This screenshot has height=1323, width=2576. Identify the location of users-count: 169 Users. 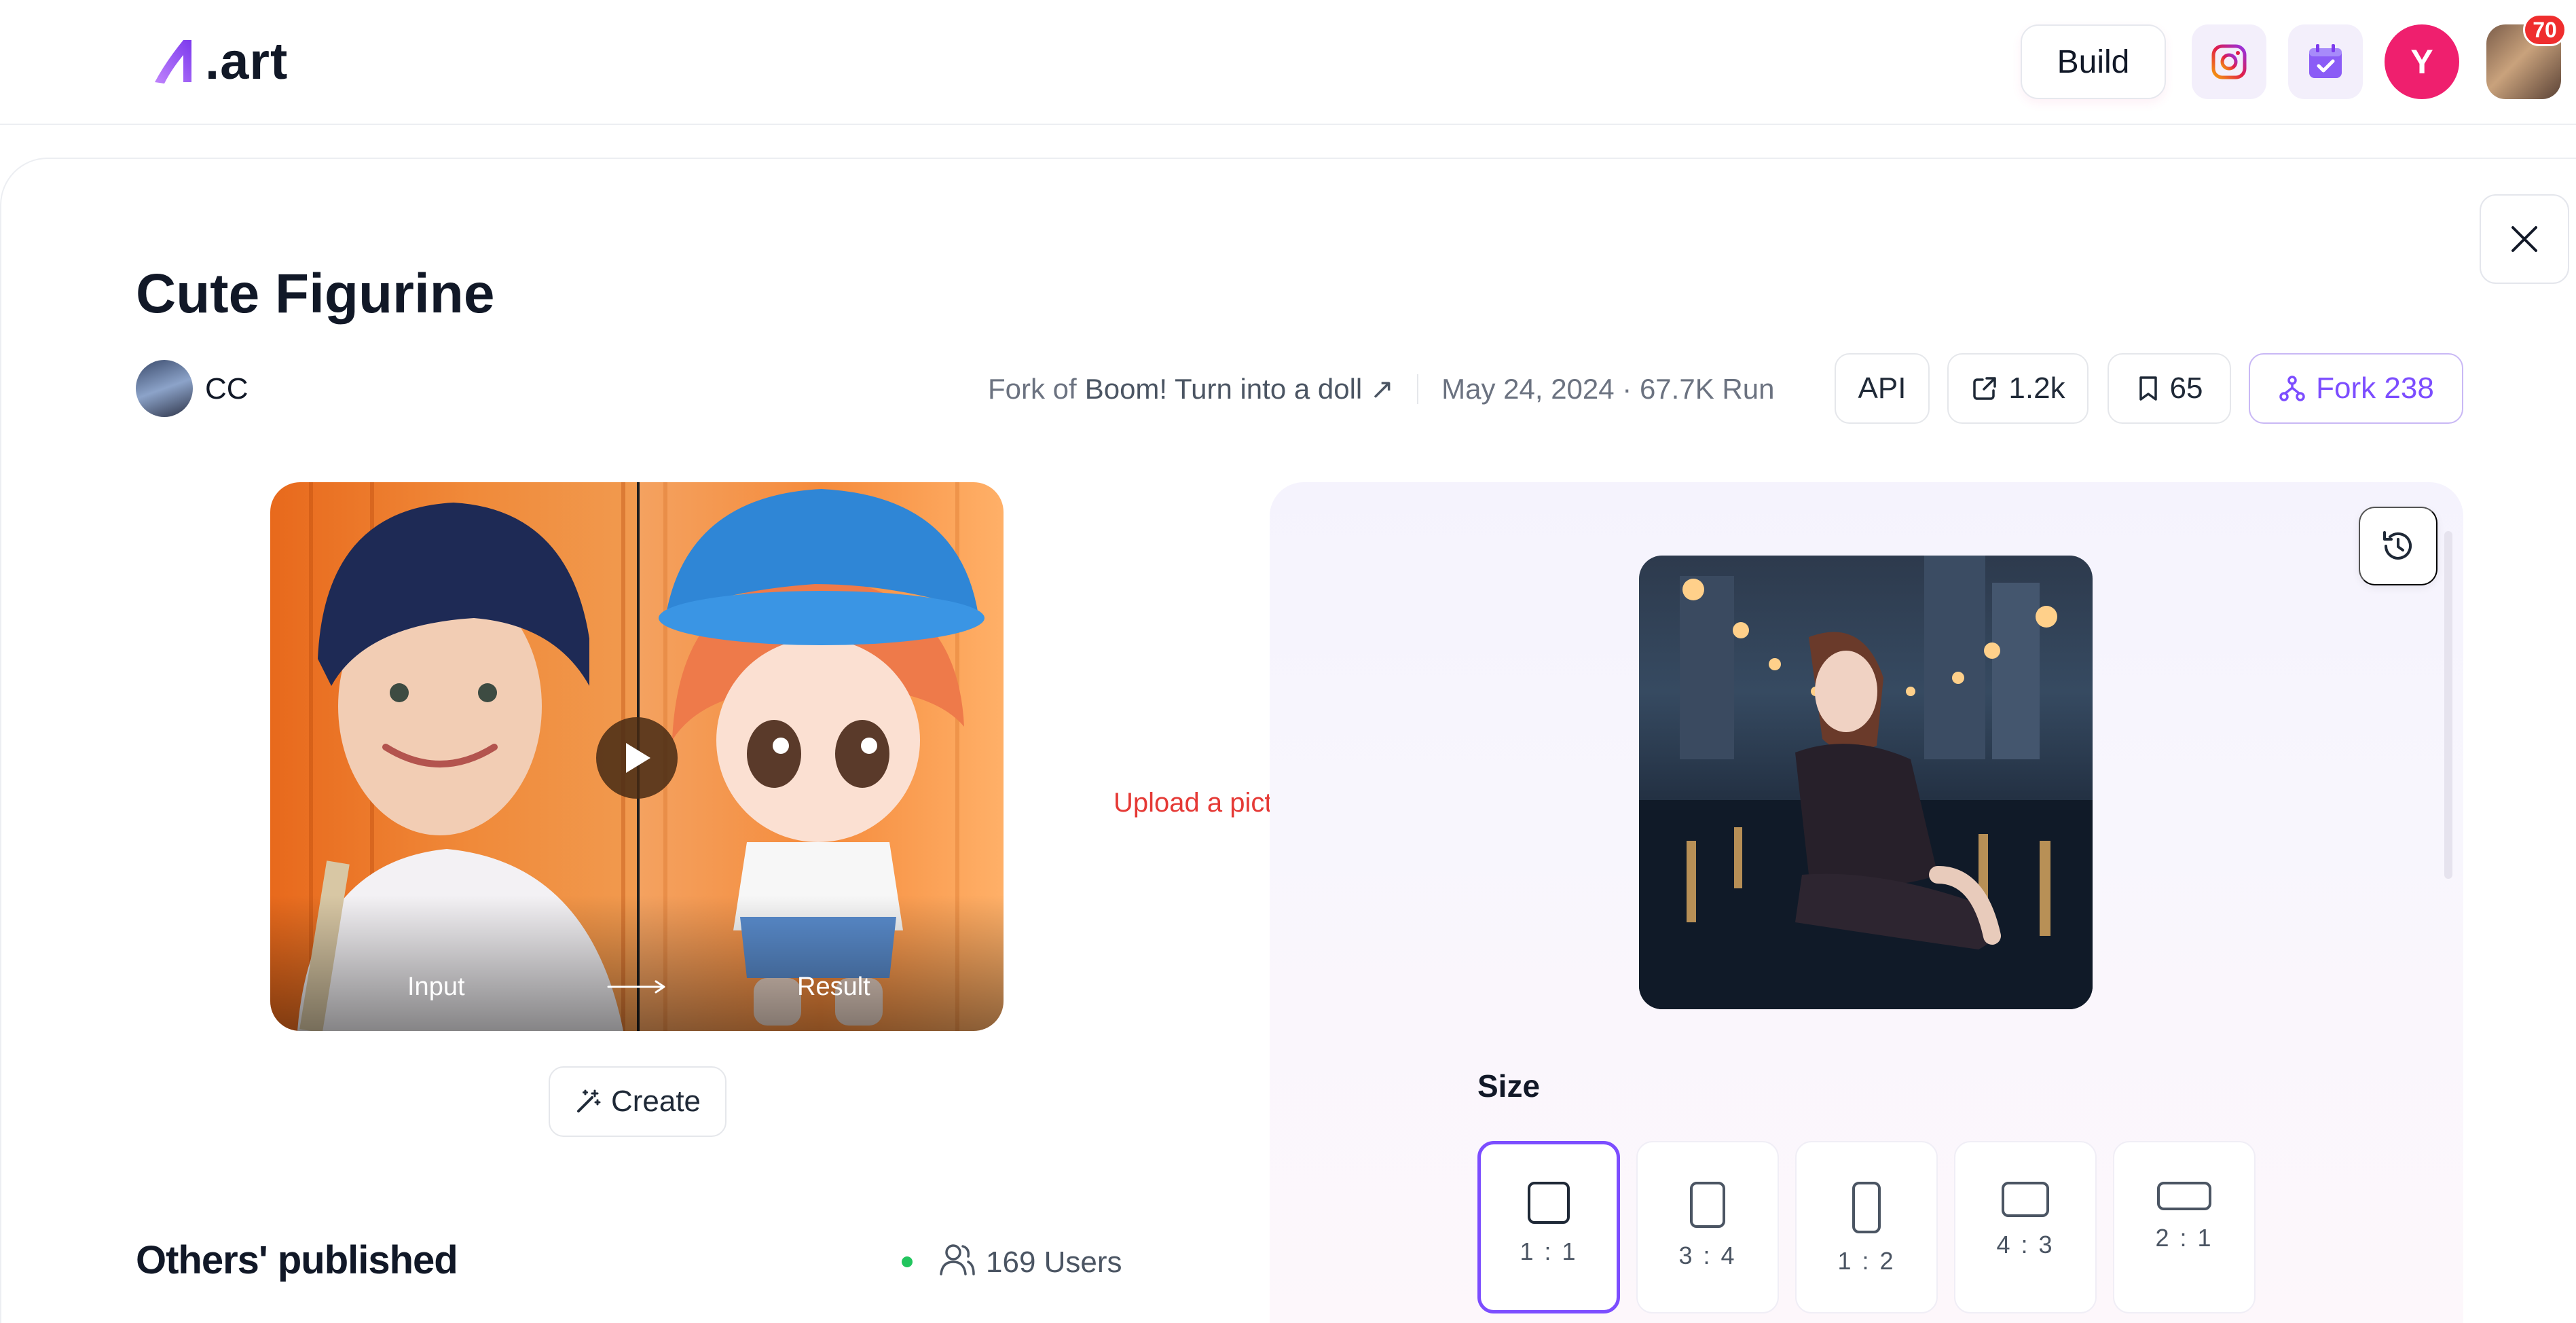
(1054, 1262).